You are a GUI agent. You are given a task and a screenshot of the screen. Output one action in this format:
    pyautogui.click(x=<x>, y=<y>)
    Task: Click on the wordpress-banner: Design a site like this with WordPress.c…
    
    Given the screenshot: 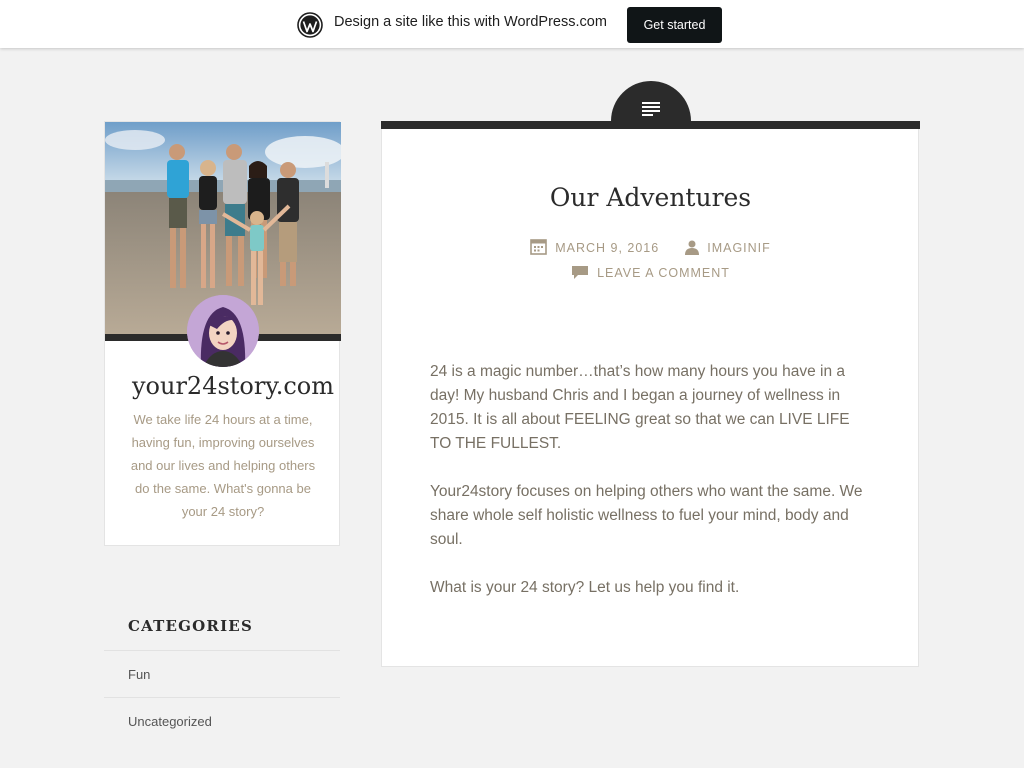 What is the action you would take?
    pyautogui.click(x=512, y=24)
    